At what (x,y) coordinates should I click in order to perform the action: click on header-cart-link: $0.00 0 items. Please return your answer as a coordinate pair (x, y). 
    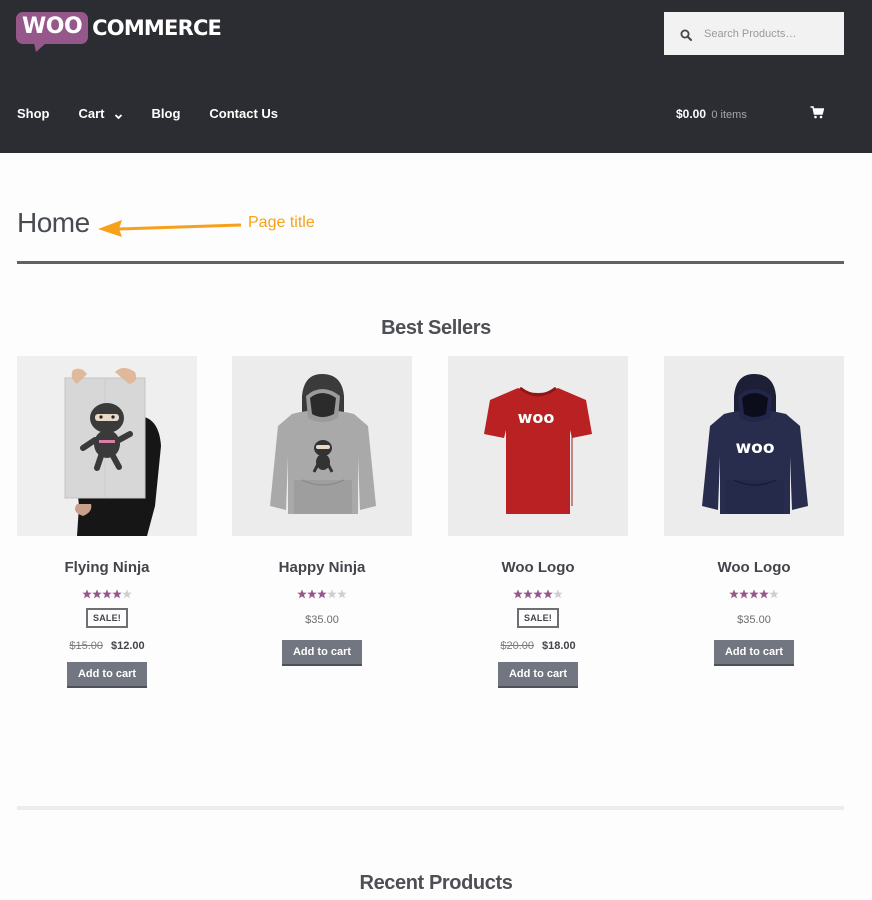
    Looking at the image, I should click on (711, 114).